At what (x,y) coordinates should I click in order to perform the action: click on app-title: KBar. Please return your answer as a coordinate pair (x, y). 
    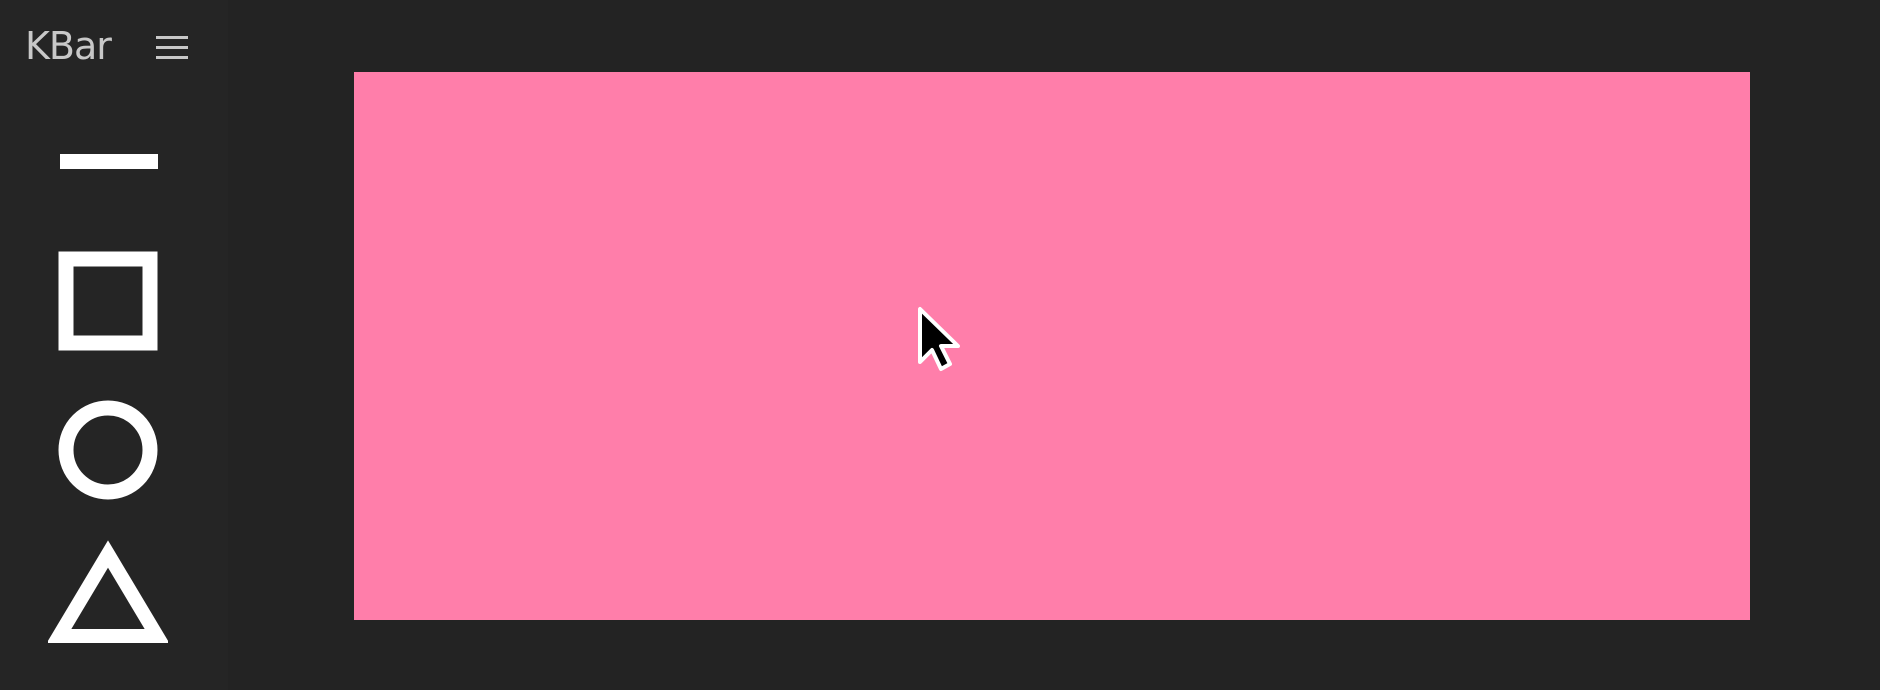
    Looking at the image, I should click on (68, 46).